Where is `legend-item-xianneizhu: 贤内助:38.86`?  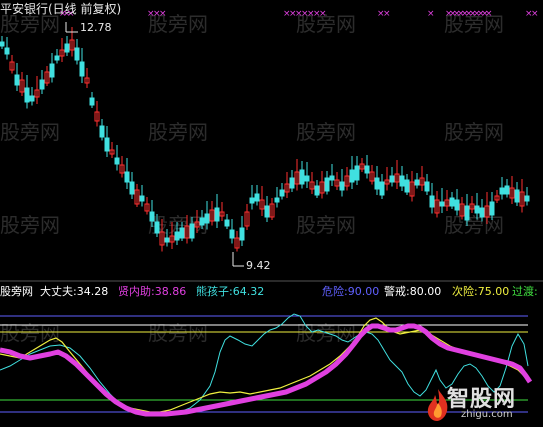 legend-item-xianneizhu: 贤内助:38.86 is located at coordinates (152, 291).